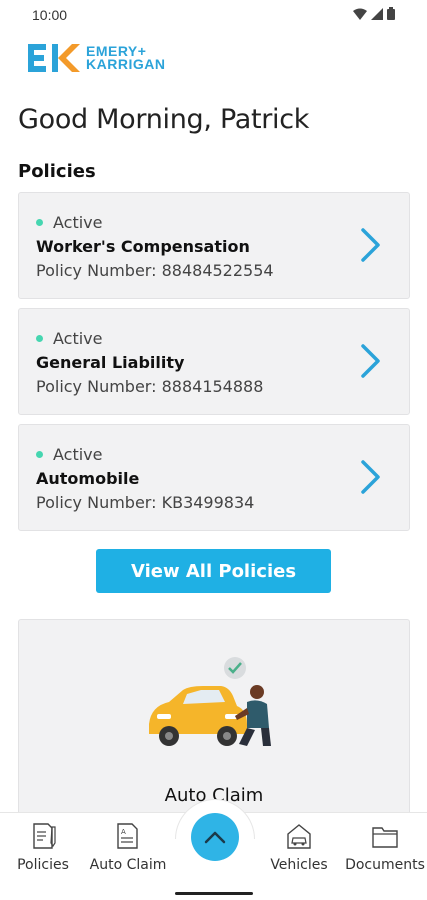  I want to click on status-icons, so click(374, 13).